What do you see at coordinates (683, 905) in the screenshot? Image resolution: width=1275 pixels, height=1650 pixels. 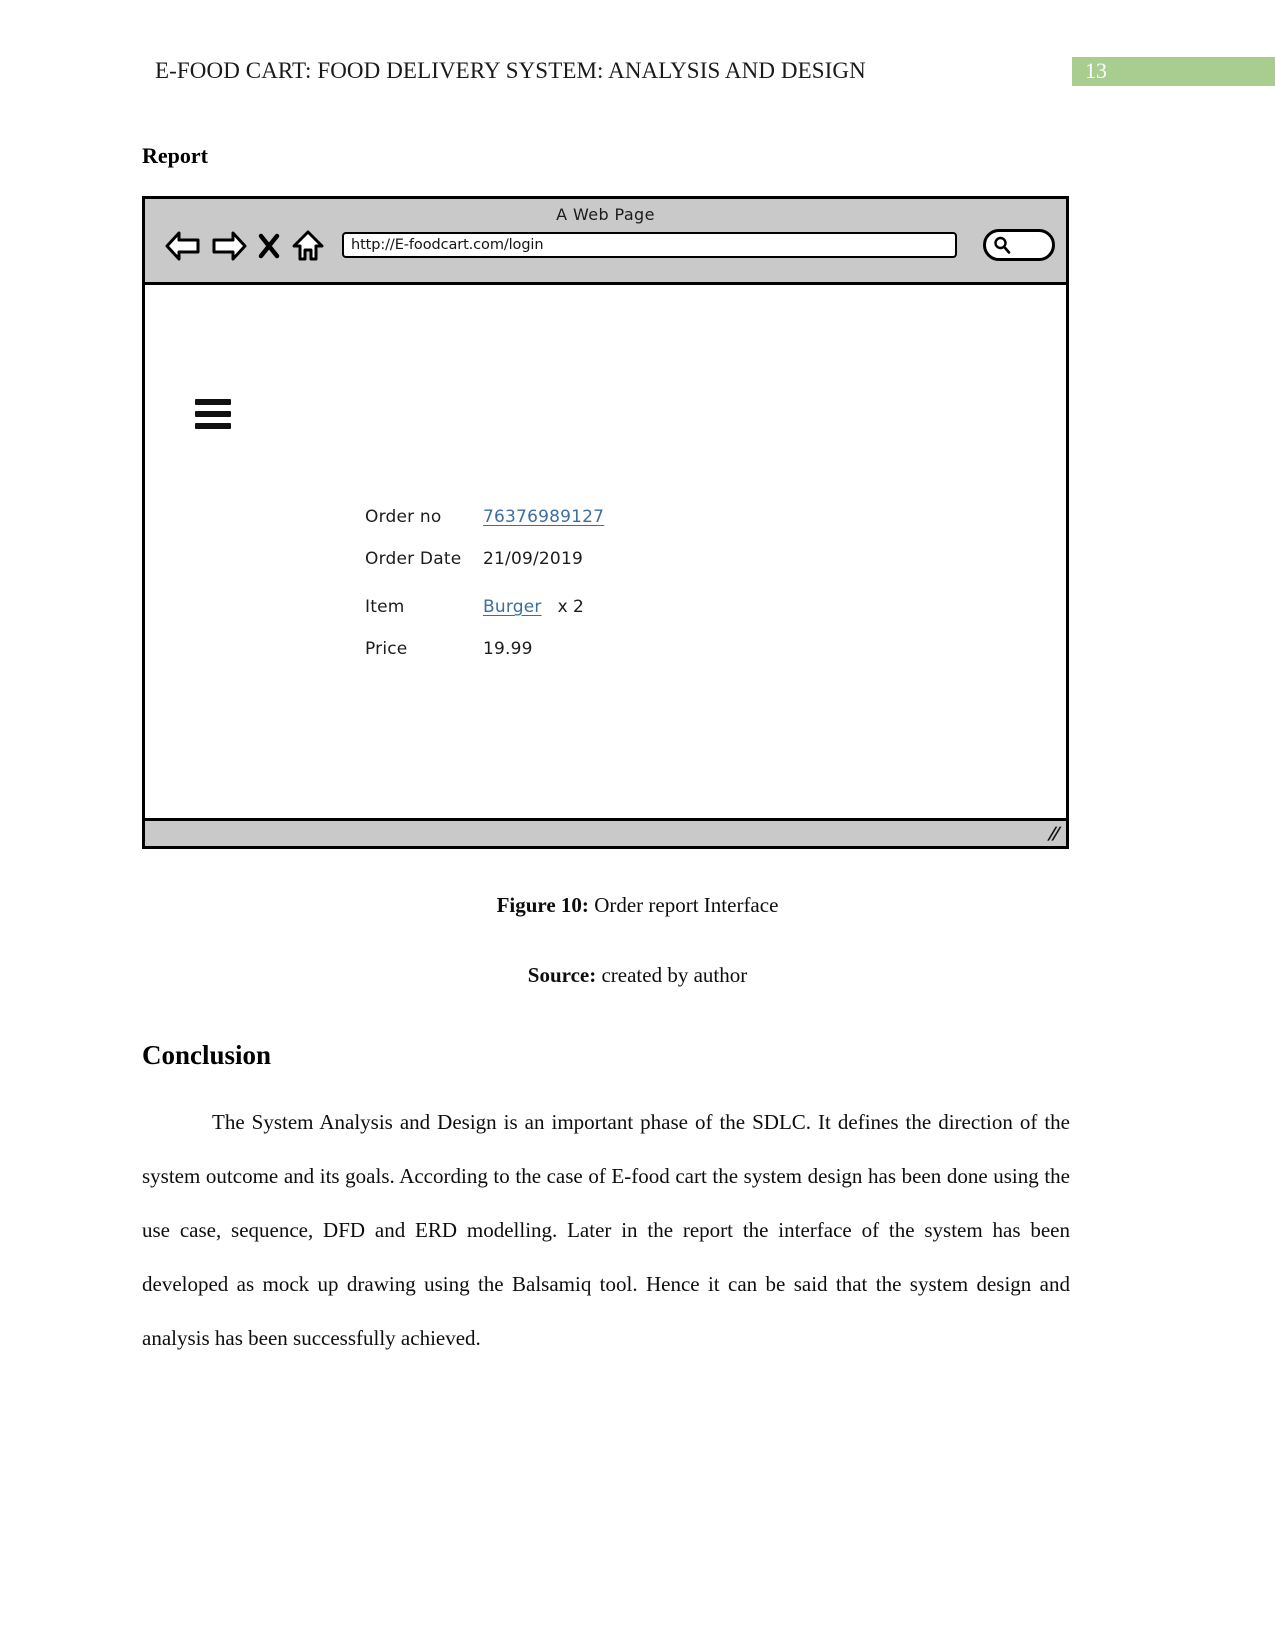 I see `figure-caption-text: Order report Interface` at bounding box center [683, 905].